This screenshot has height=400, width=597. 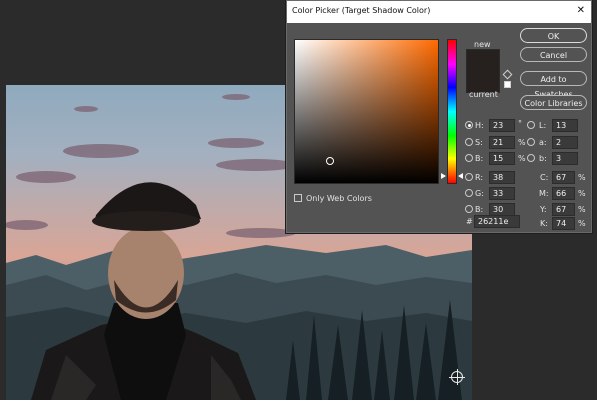 What do you see at coordinates (582, 177) in the screenshot?
I see `cyan-unit: %` at bounding box center [582, 177].